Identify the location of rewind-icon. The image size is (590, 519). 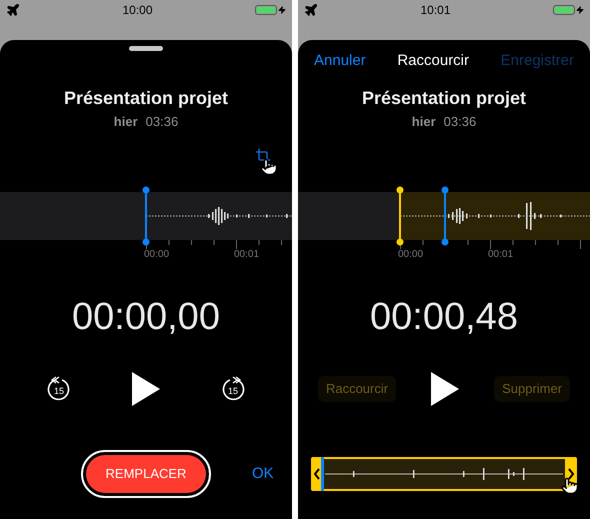
(59, 389).